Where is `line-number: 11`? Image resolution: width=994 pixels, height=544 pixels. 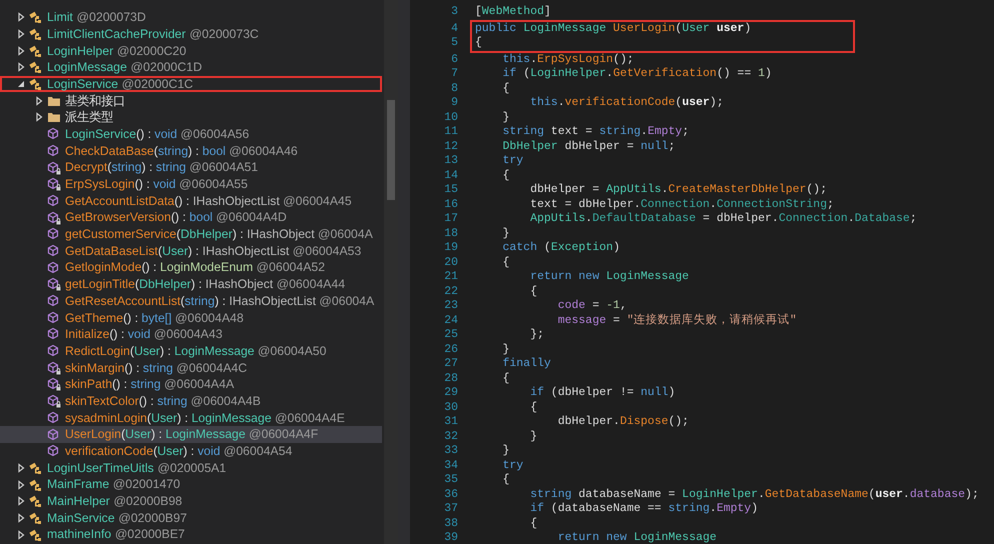 line-number: 11 is located at coordinates (451, 132).